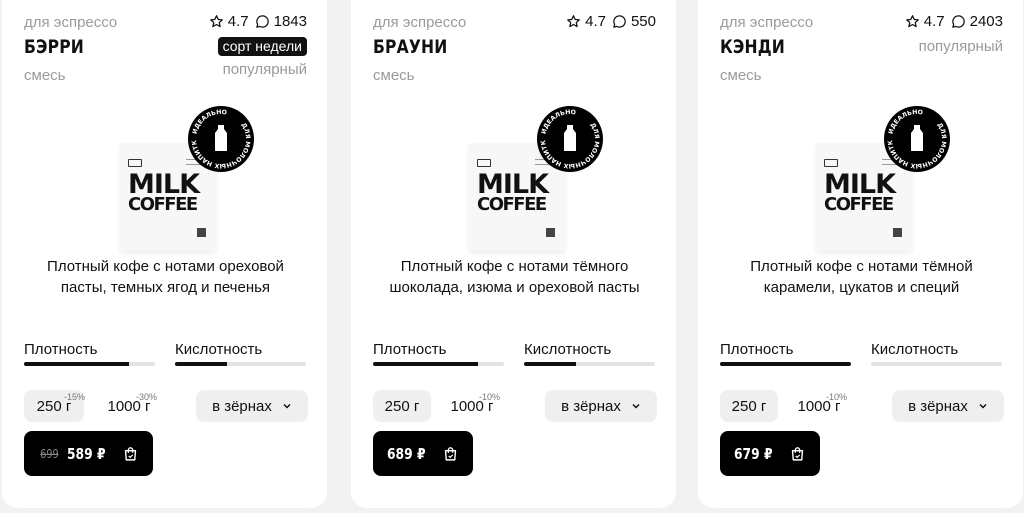 This screenshot has height=513, width=1024. I want to click on price: 689 ₽, so click(406, 453).